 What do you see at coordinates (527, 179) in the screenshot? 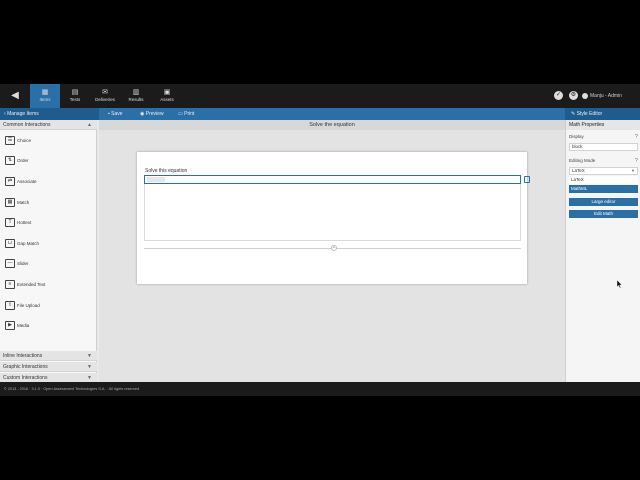
I see `trash-icon` at bounding box center [527, 179].